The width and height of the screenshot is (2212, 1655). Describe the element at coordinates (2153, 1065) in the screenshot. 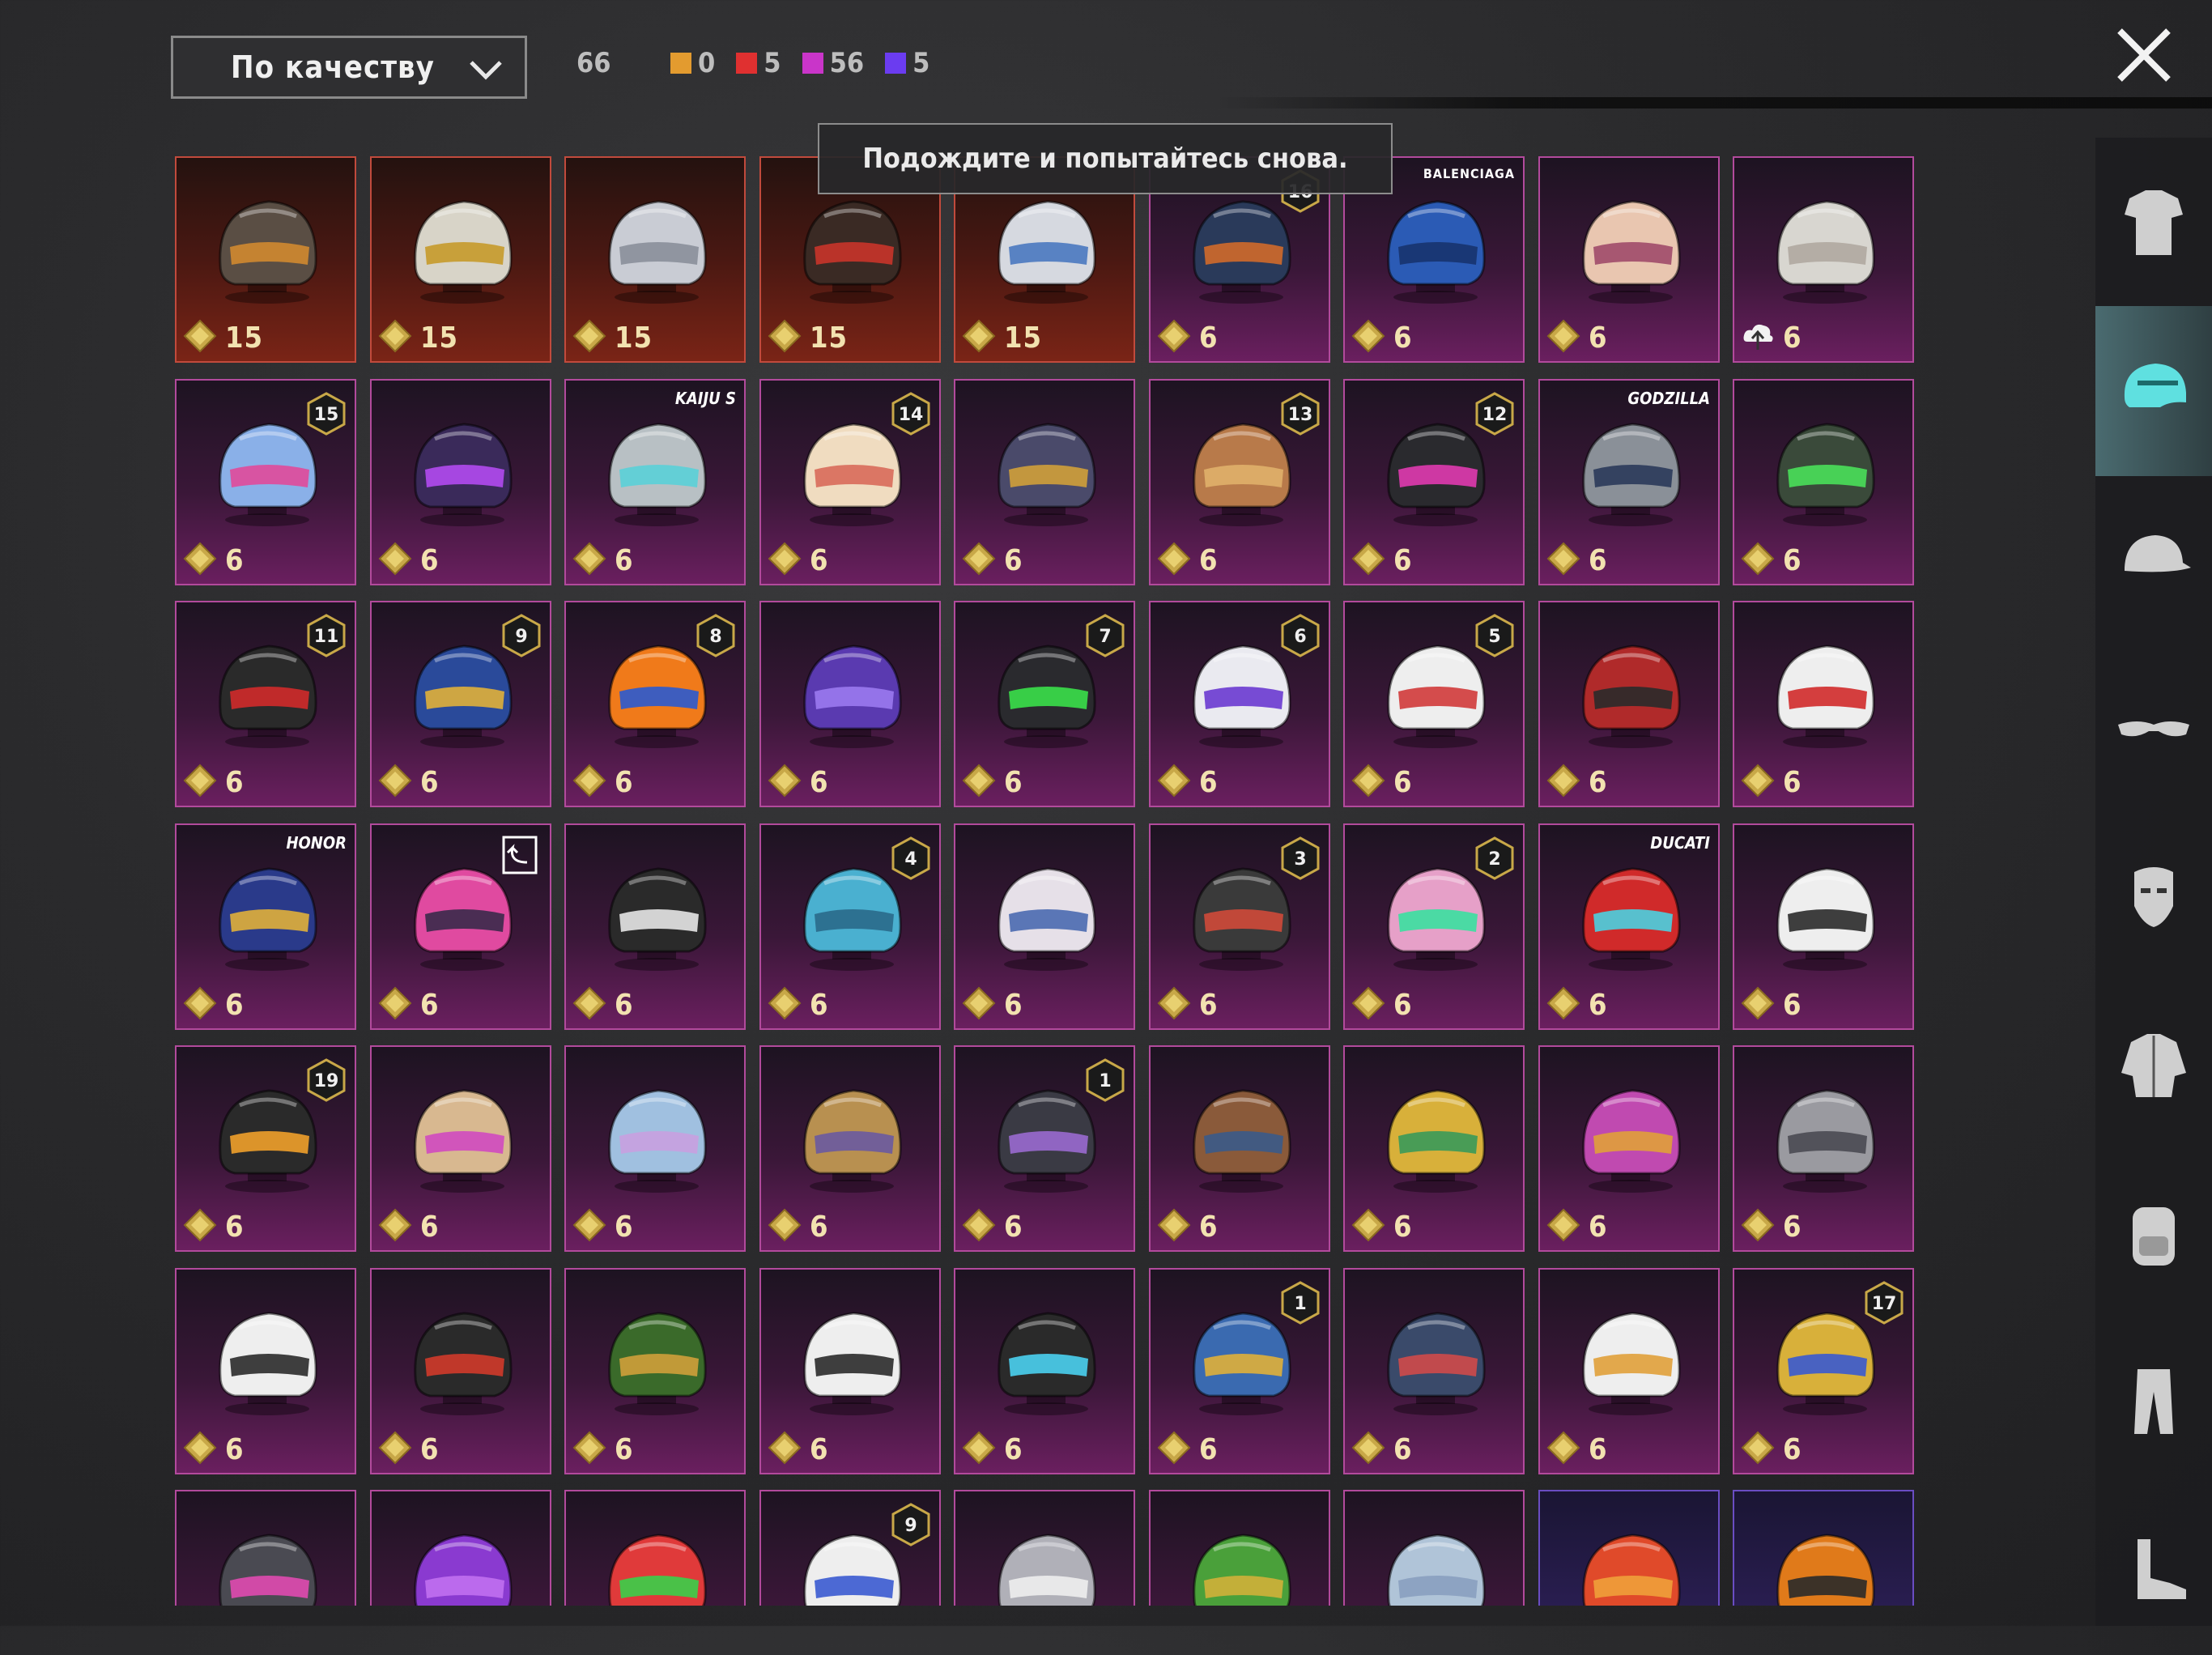

I see `category-tab-jacket` at that location.